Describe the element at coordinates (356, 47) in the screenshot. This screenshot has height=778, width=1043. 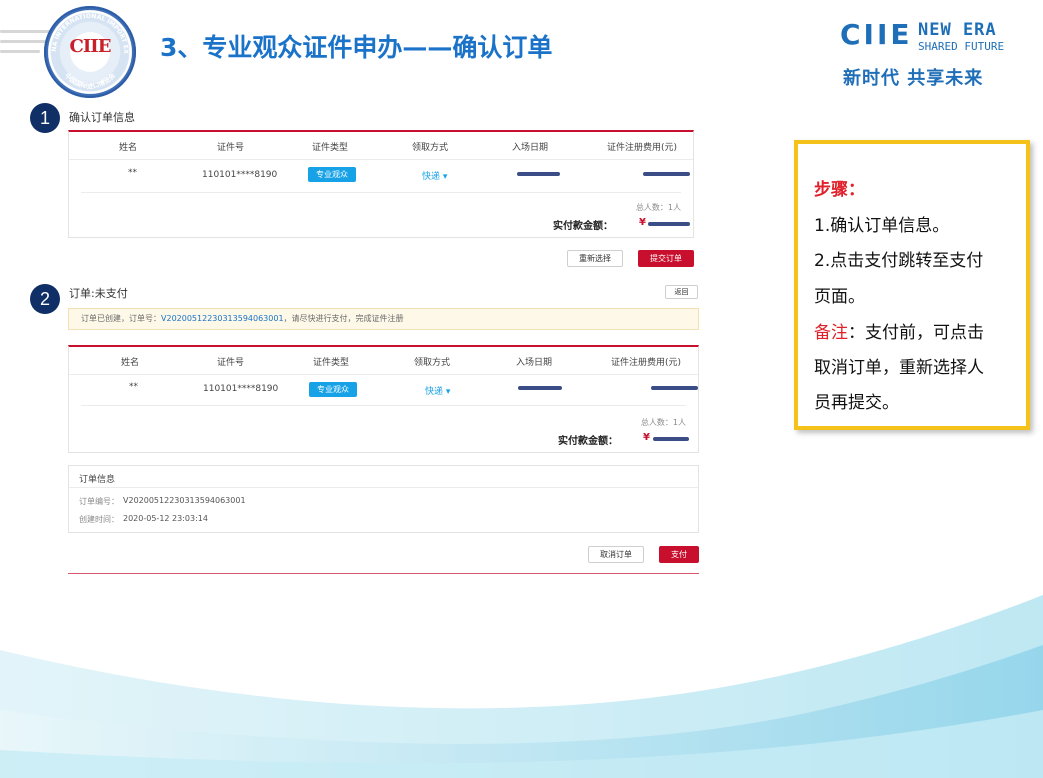
I see `page-title: 3、专业观众证件申办——确认订单` at that location.